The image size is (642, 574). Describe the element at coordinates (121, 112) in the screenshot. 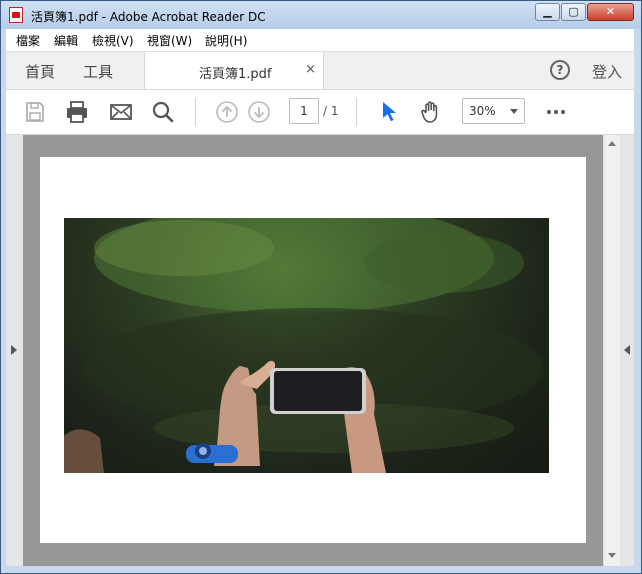

I see `email-icon` at that location.